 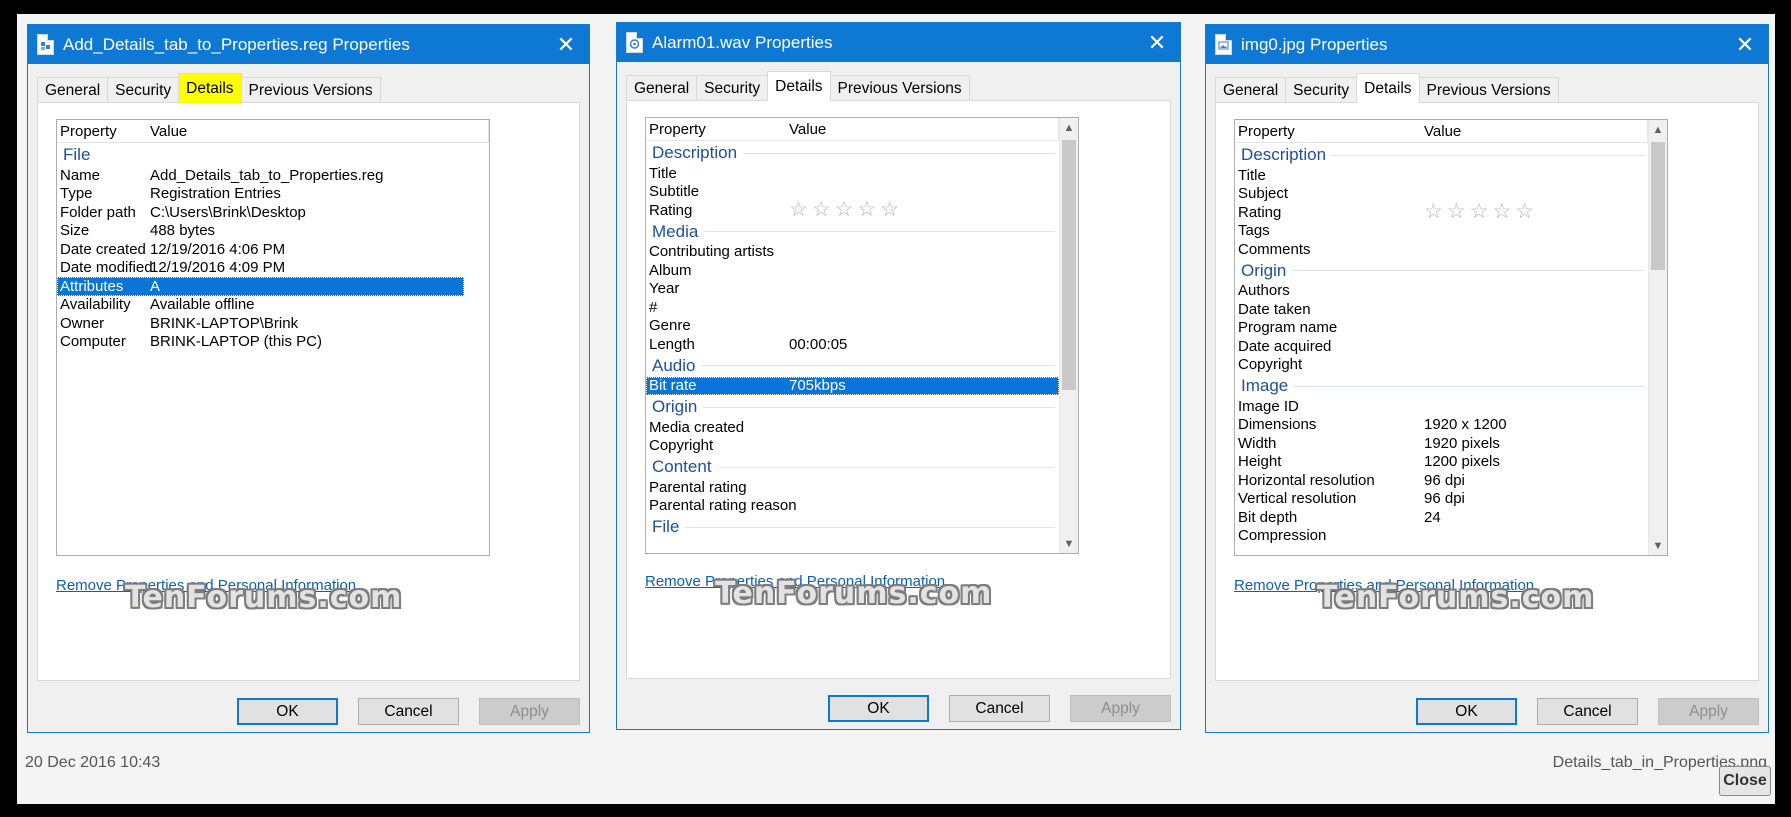 What do you see at coordinates (260, 305) in the screenshot?
I see `property-row: Availability Available offline` at bounding box center [260, 305].